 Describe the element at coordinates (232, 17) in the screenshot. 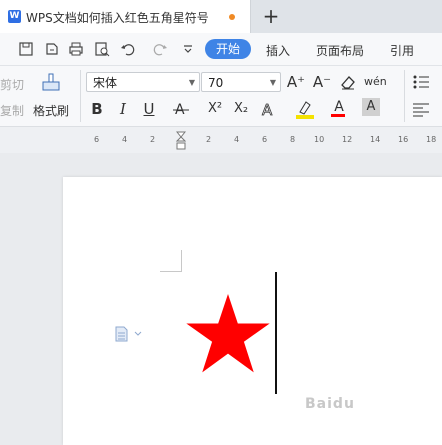

I see `unsaved-dot-icon` at that location.